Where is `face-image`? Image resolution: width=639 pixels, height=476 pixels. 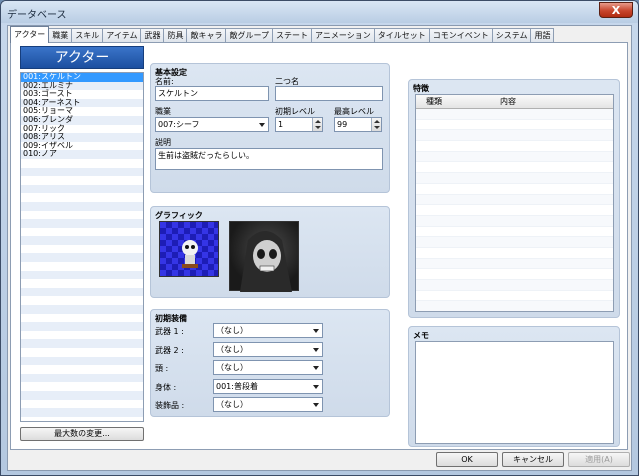
face-image is located at coordinates (264, 256).